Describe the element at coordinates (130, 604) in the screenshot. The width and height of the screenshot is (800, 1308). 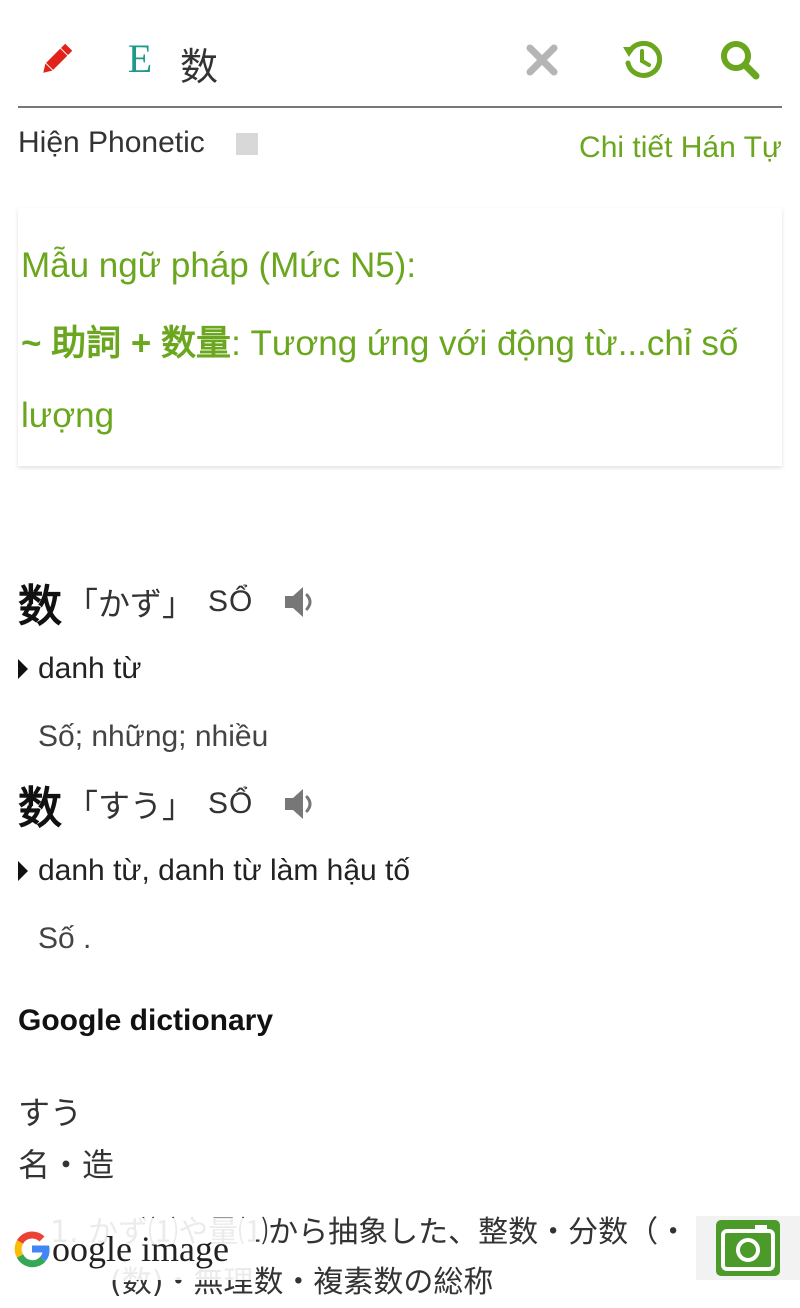
I see `entry-reading: 「かず」` at that location.